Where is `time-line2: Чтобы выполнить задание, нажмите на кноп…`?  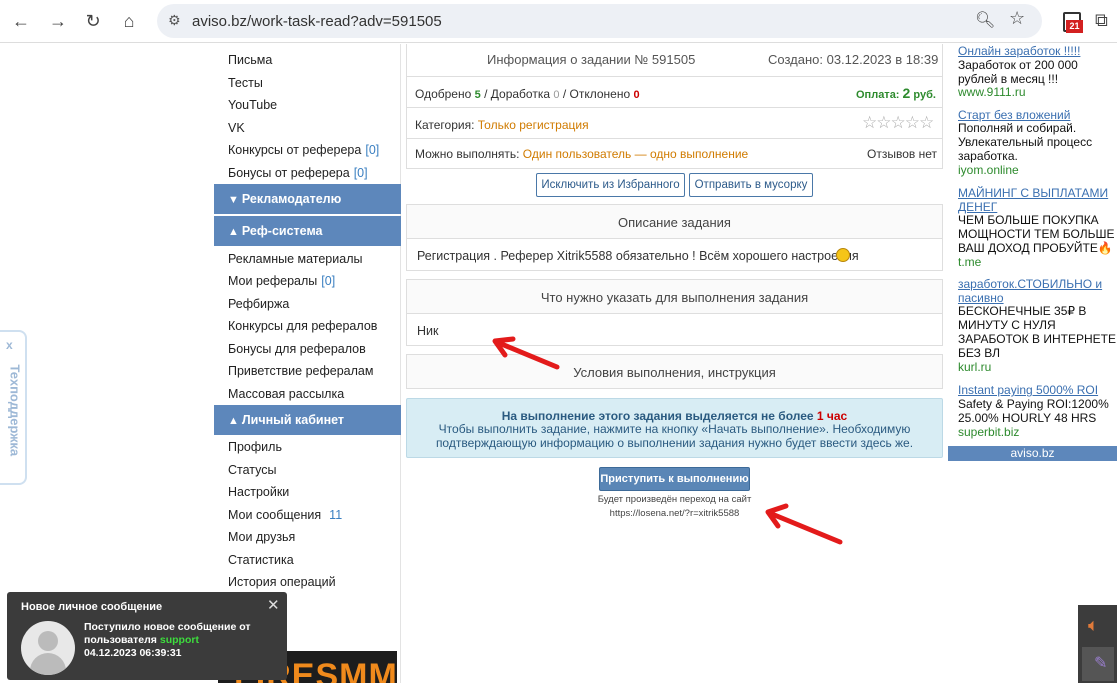
time-line2: Чтобы выполнить задание, нажмите на кноп… is located at coordinates (674, 429).